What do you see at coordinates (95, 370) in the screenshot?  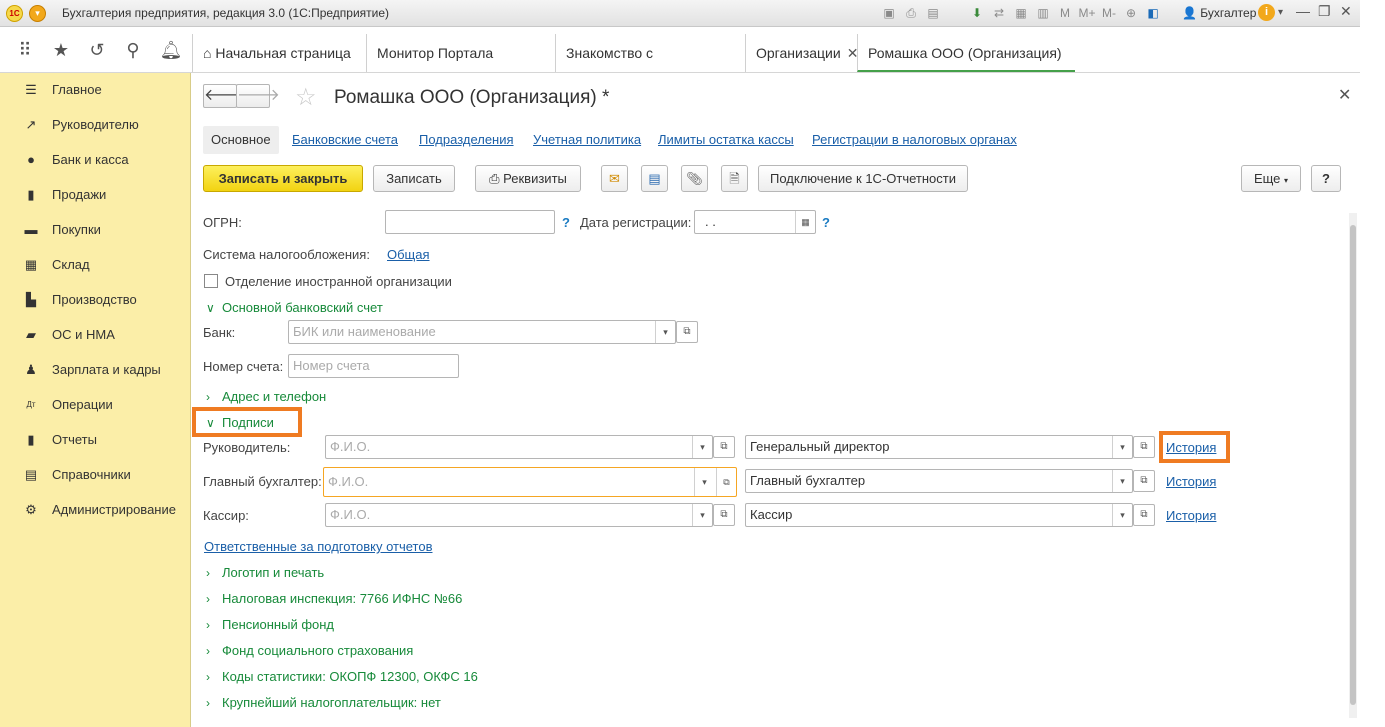 I see `sidebar-item-salary: ♟ Зарплата и кадры` at bounding box center [95, 370].